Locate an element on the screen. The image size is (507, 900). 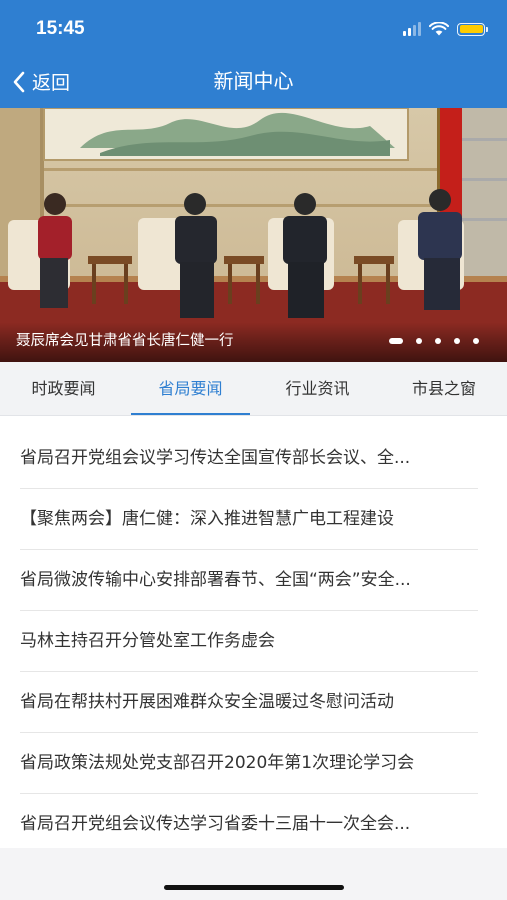
navigation-bar: 返回 新闻中心 is located at coordinates (253, 81).